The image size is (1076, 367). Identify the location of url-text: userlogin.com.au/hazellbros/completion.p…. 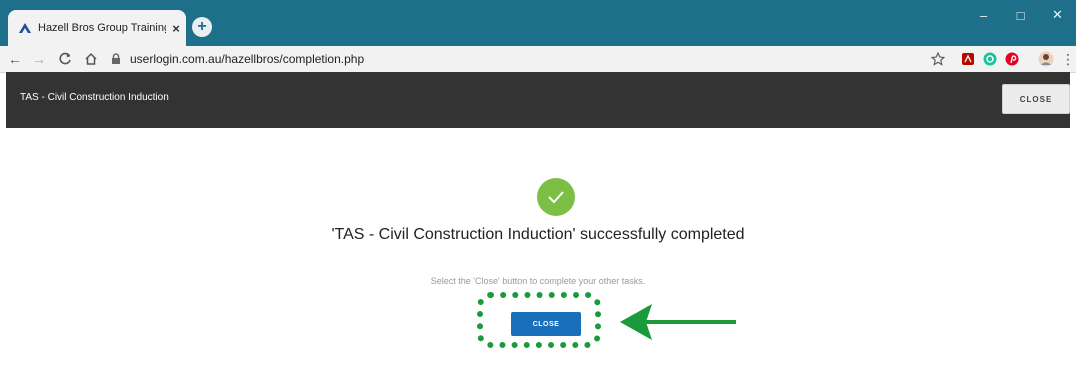
(247, 59).